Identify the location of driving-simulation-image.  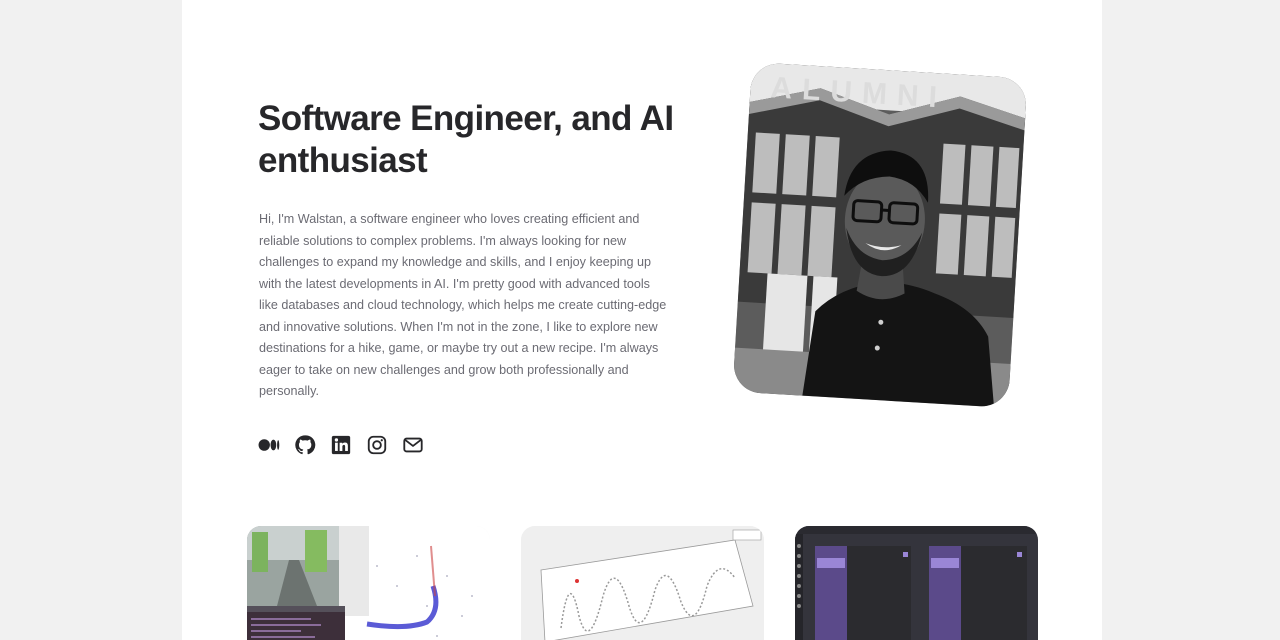
(368, 583).